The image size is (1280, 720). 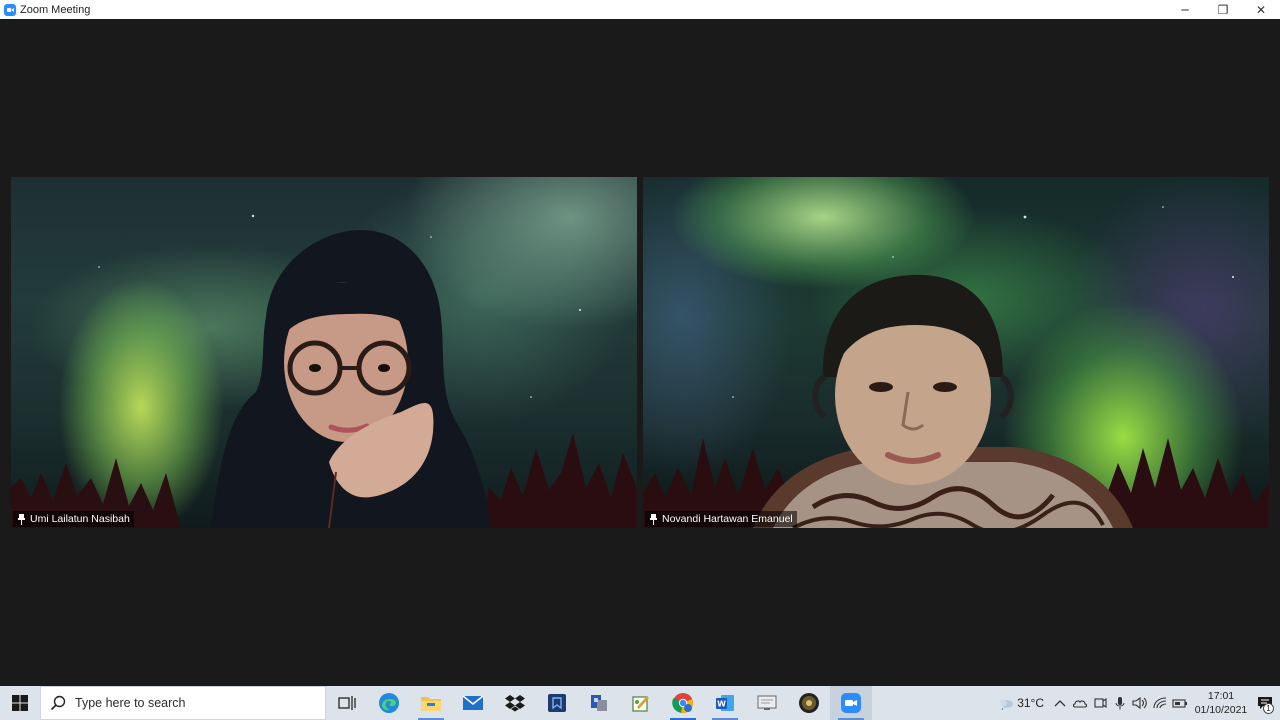 I want to click on edge-icon, so click(x=389, y=703).